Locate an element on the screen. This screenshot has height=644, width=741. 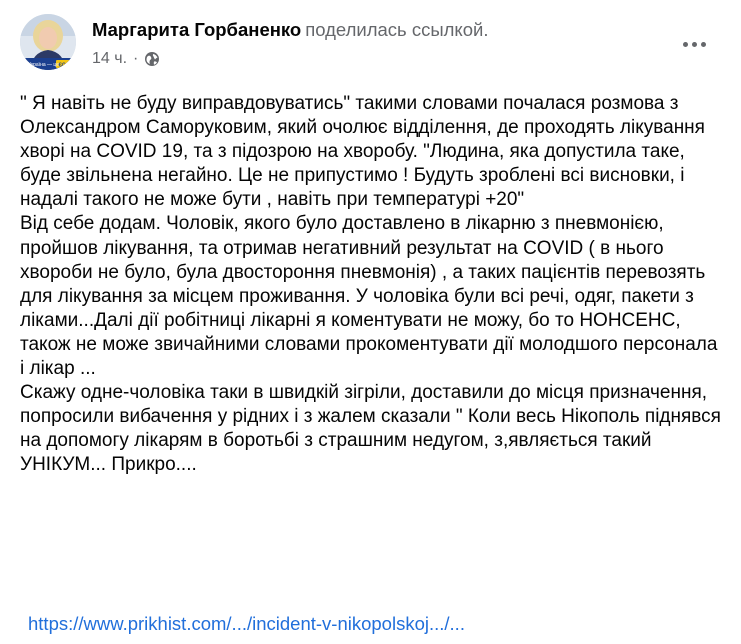
post-meta: 14 ч. · is located at coordinates (126, 59).